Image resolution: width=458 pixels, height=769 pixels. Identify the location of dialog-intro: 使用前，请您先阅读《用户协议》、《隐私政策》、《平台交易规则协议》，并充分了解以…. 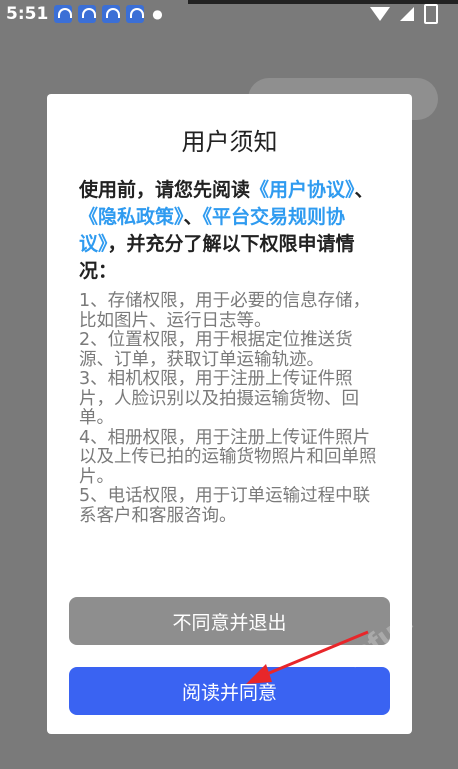
(229, 231).